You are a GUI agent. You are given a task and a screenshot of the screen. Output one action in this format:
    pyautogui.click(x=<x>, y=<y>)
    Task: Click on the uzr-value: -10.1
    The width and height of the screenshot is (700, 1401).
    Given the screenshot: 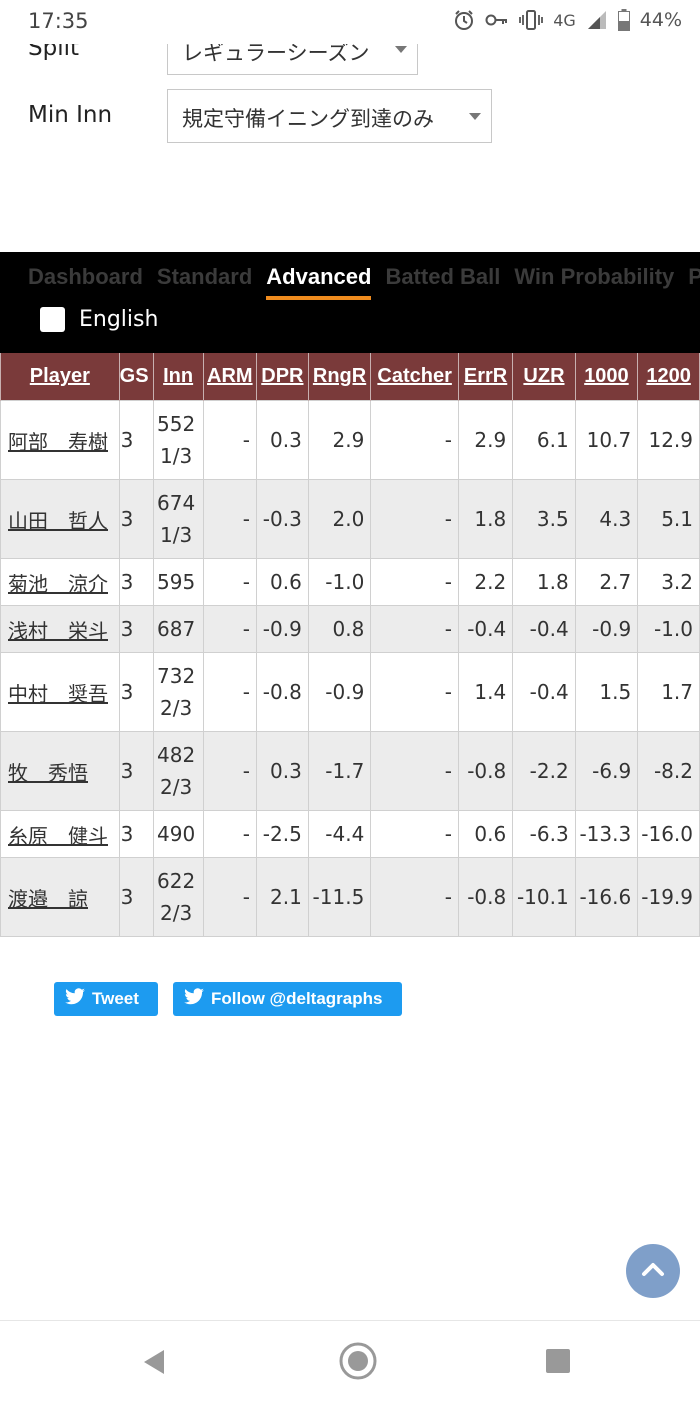 What is the action you would take?
    pyautogui.click(x=544, y=897)
    